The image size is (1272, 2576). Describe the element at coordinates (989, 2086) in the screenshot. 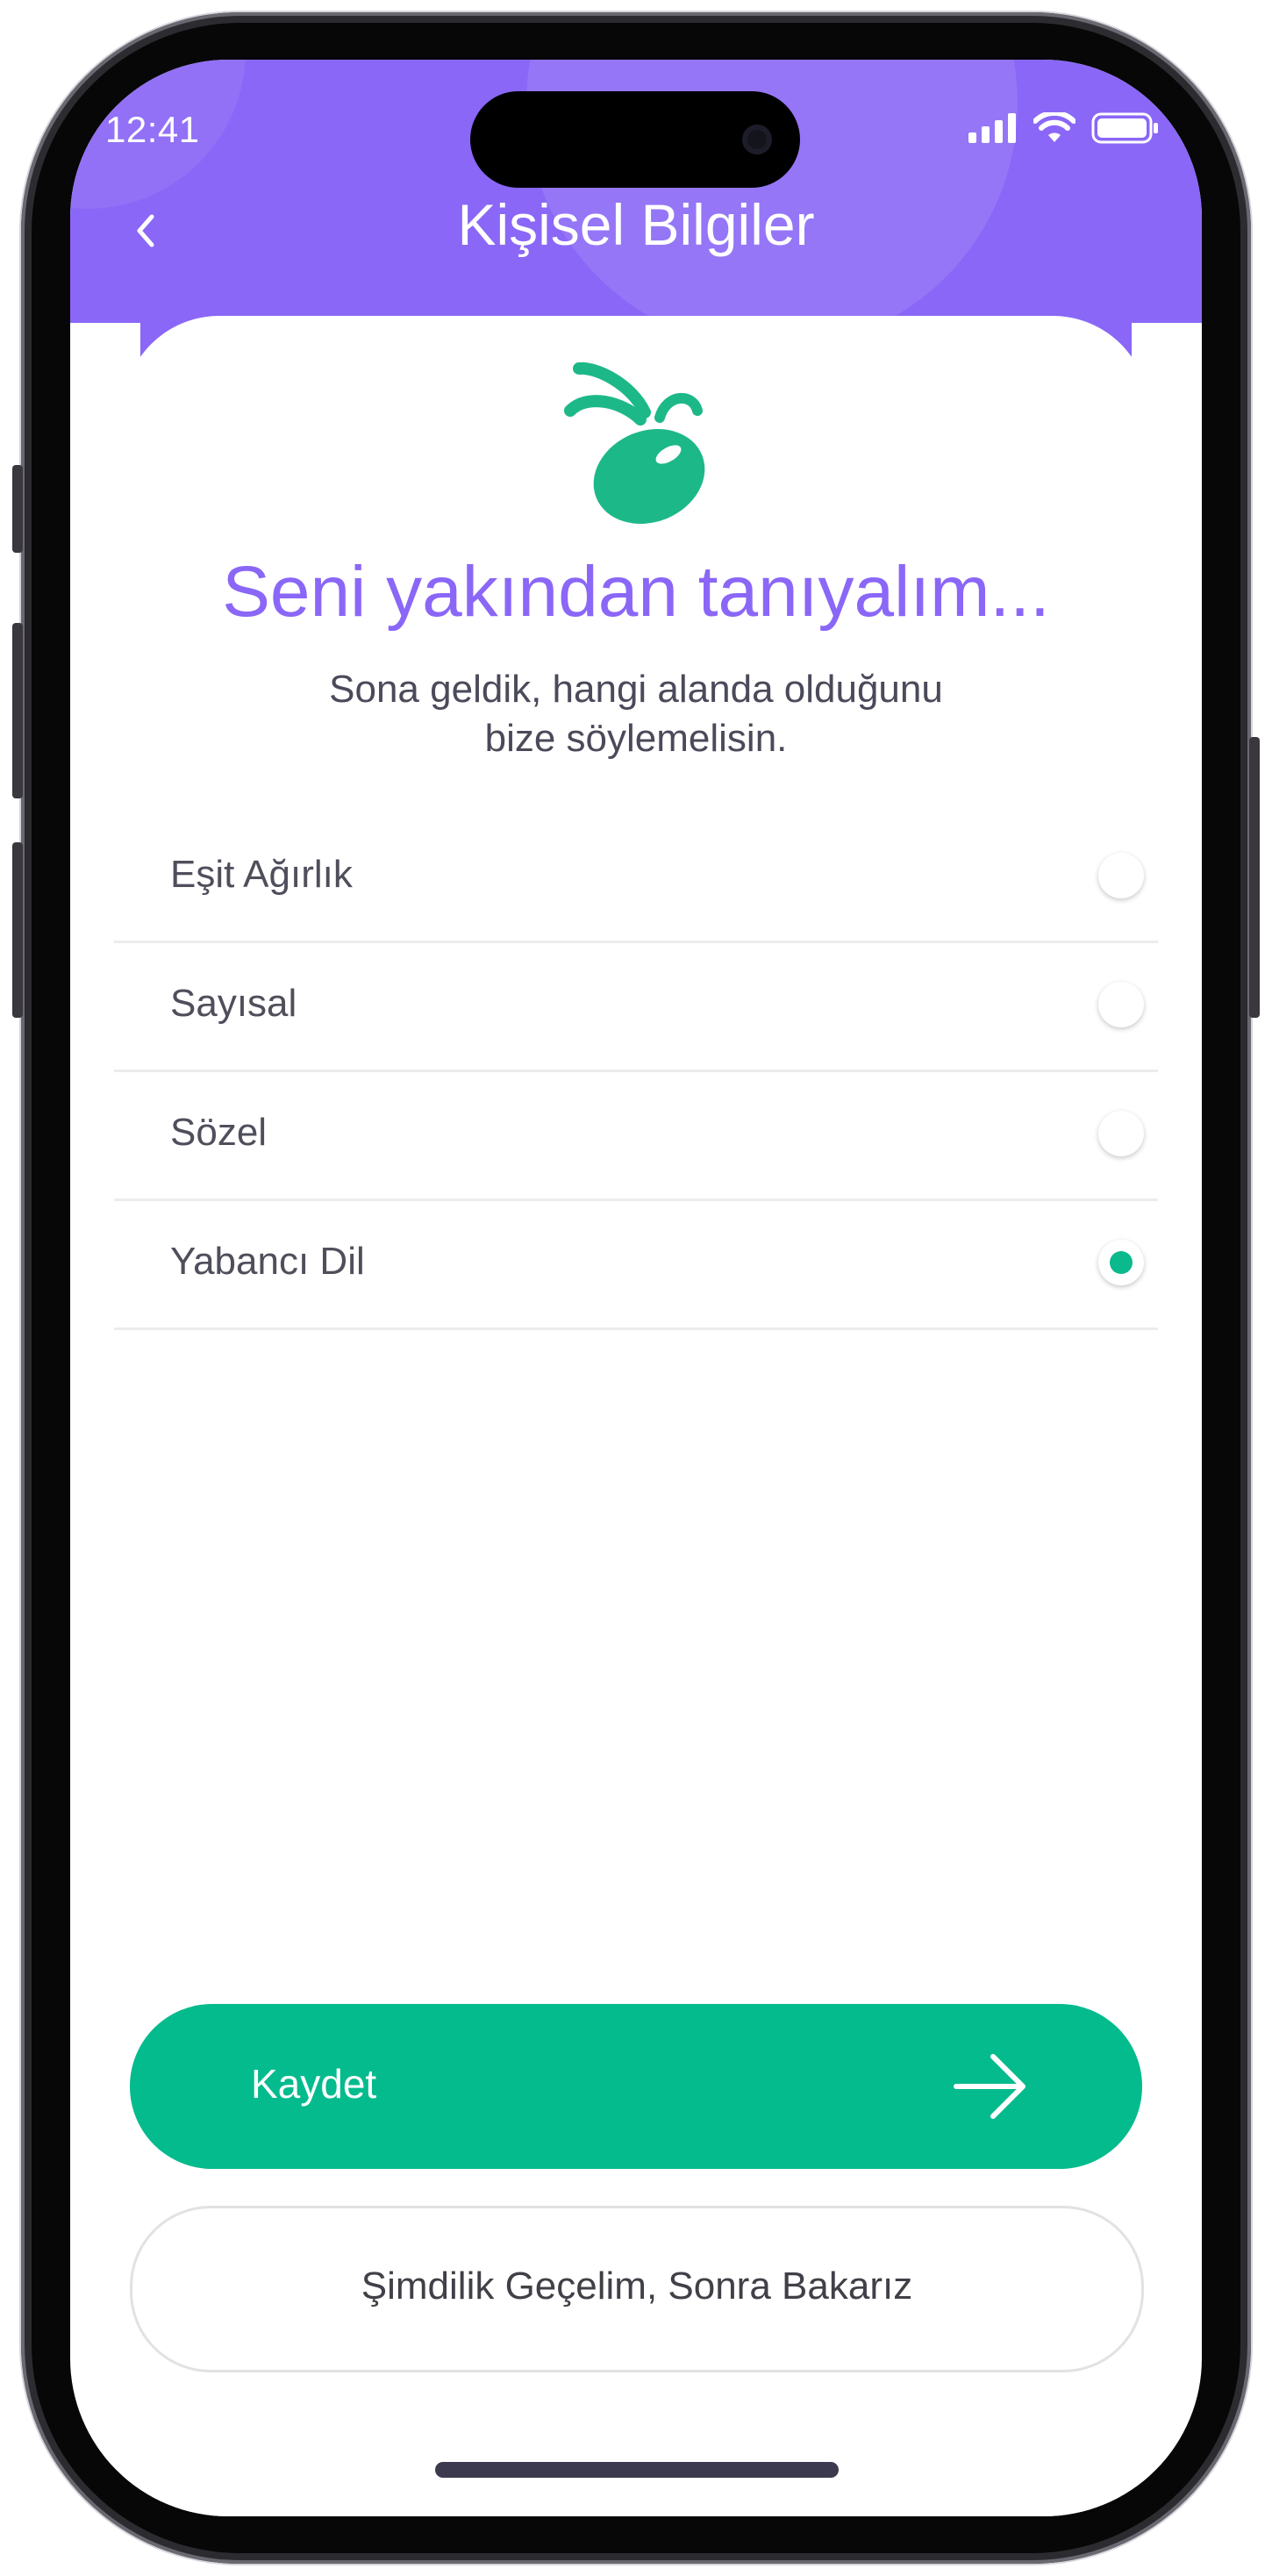

I see `arrow-right-icon` at that location.